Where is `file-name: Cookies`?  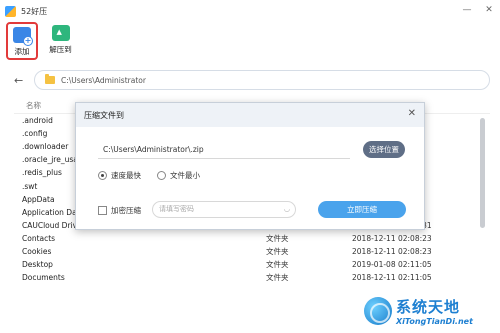 file-name: Cookies is located at coordinates (37, 251).